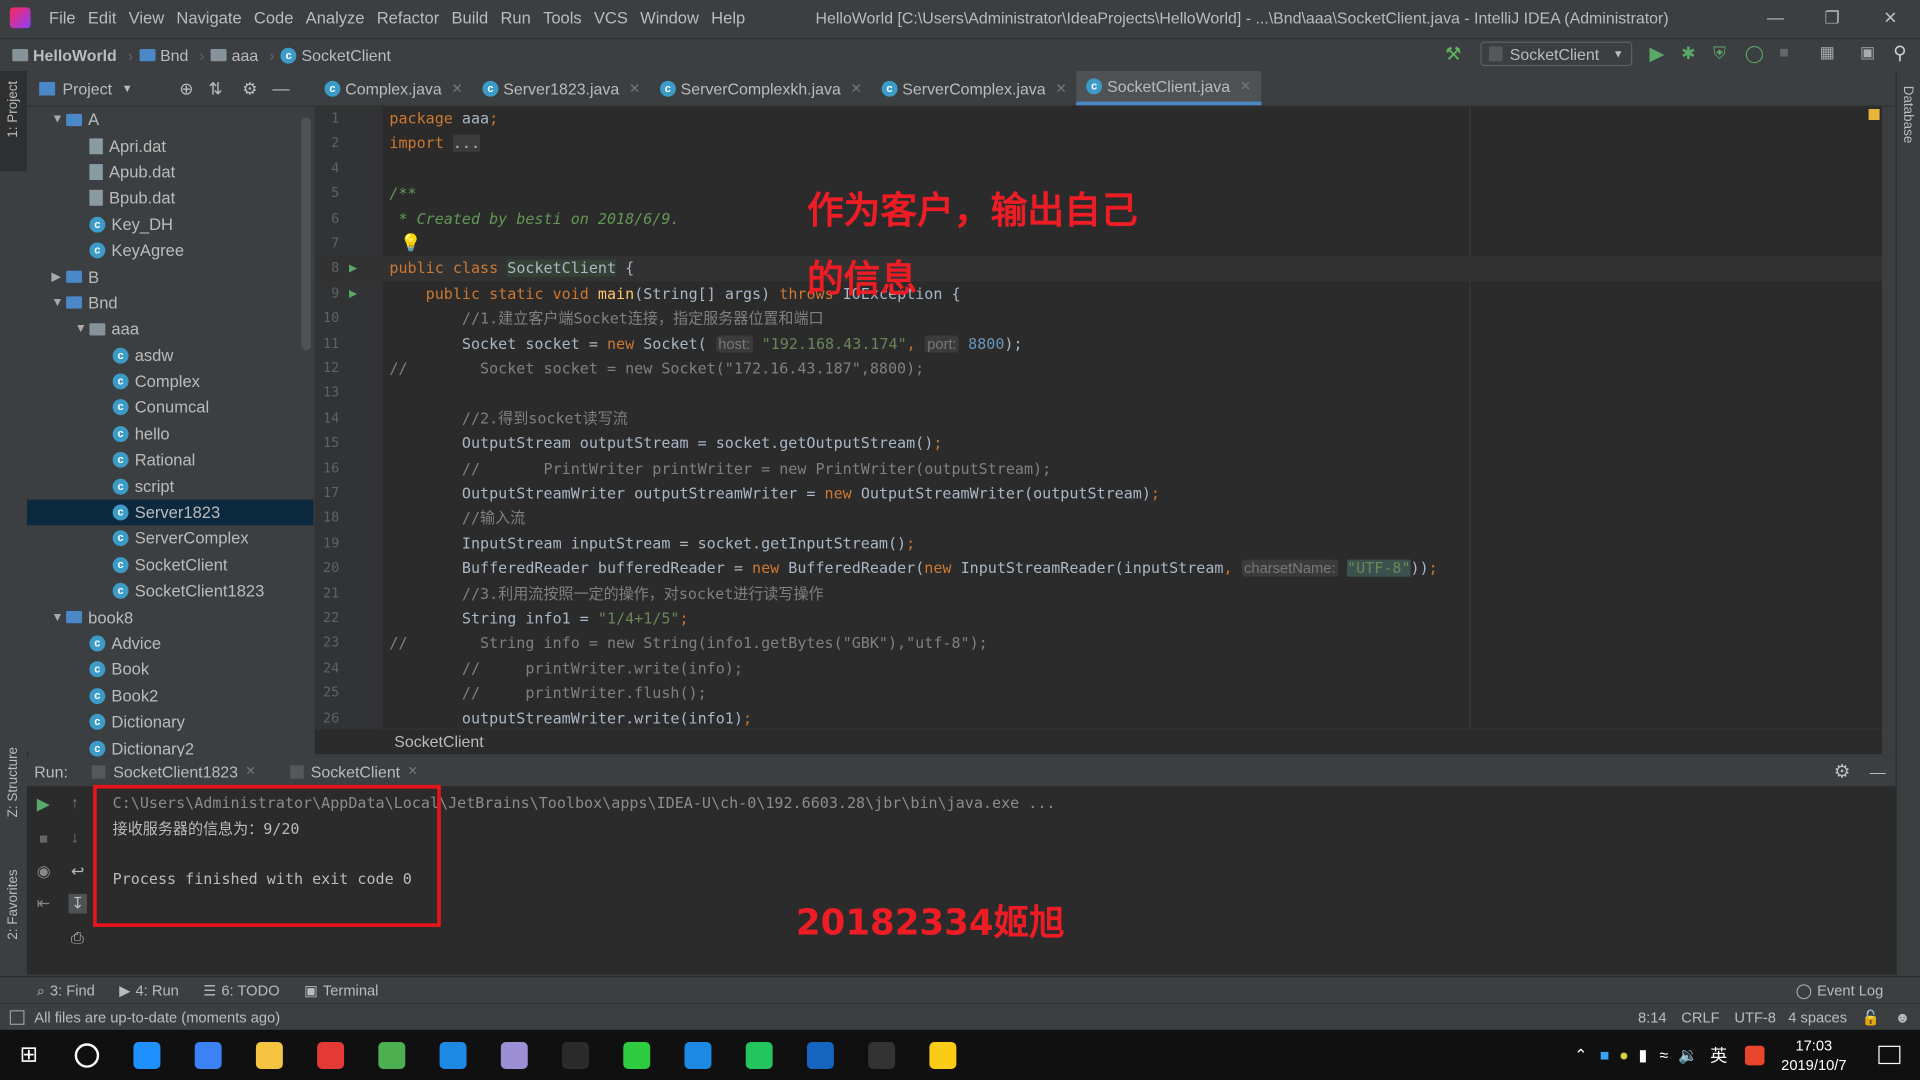  Describe the element at coordinates (234, 55) in the screenshot. I see `crumb-aaa: aaa` at that location.